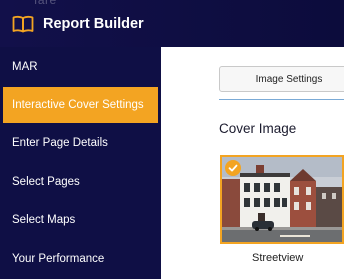  I want to click on header-ghost-text: fare, so click(45, 3).